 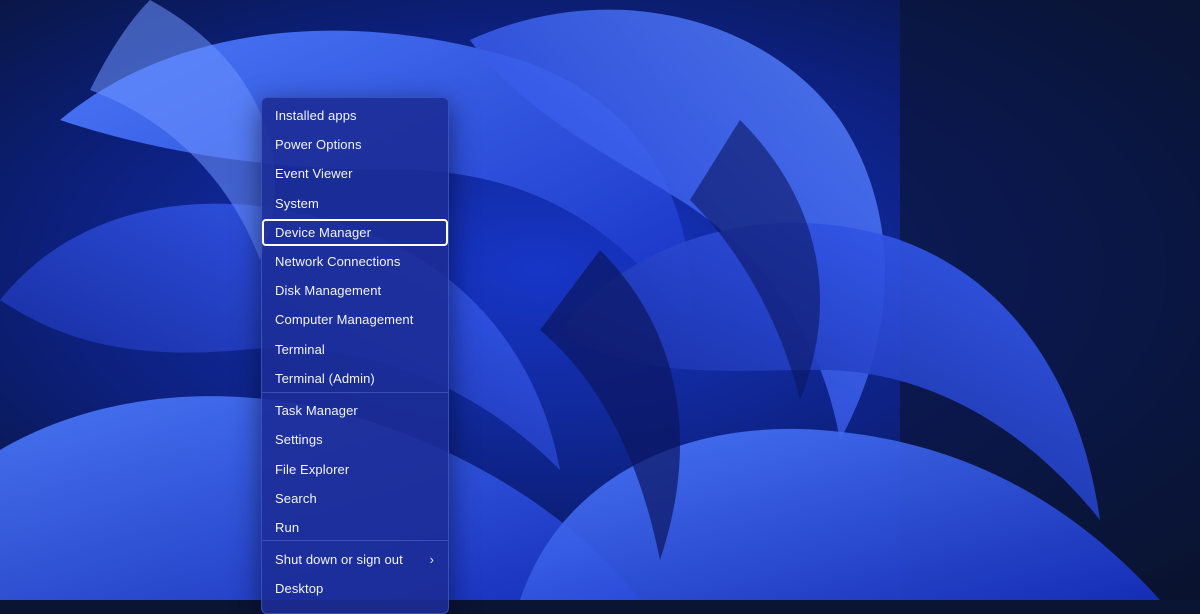 I want to click on menu-item-label: File Explorer, so click(x=312, y=469).